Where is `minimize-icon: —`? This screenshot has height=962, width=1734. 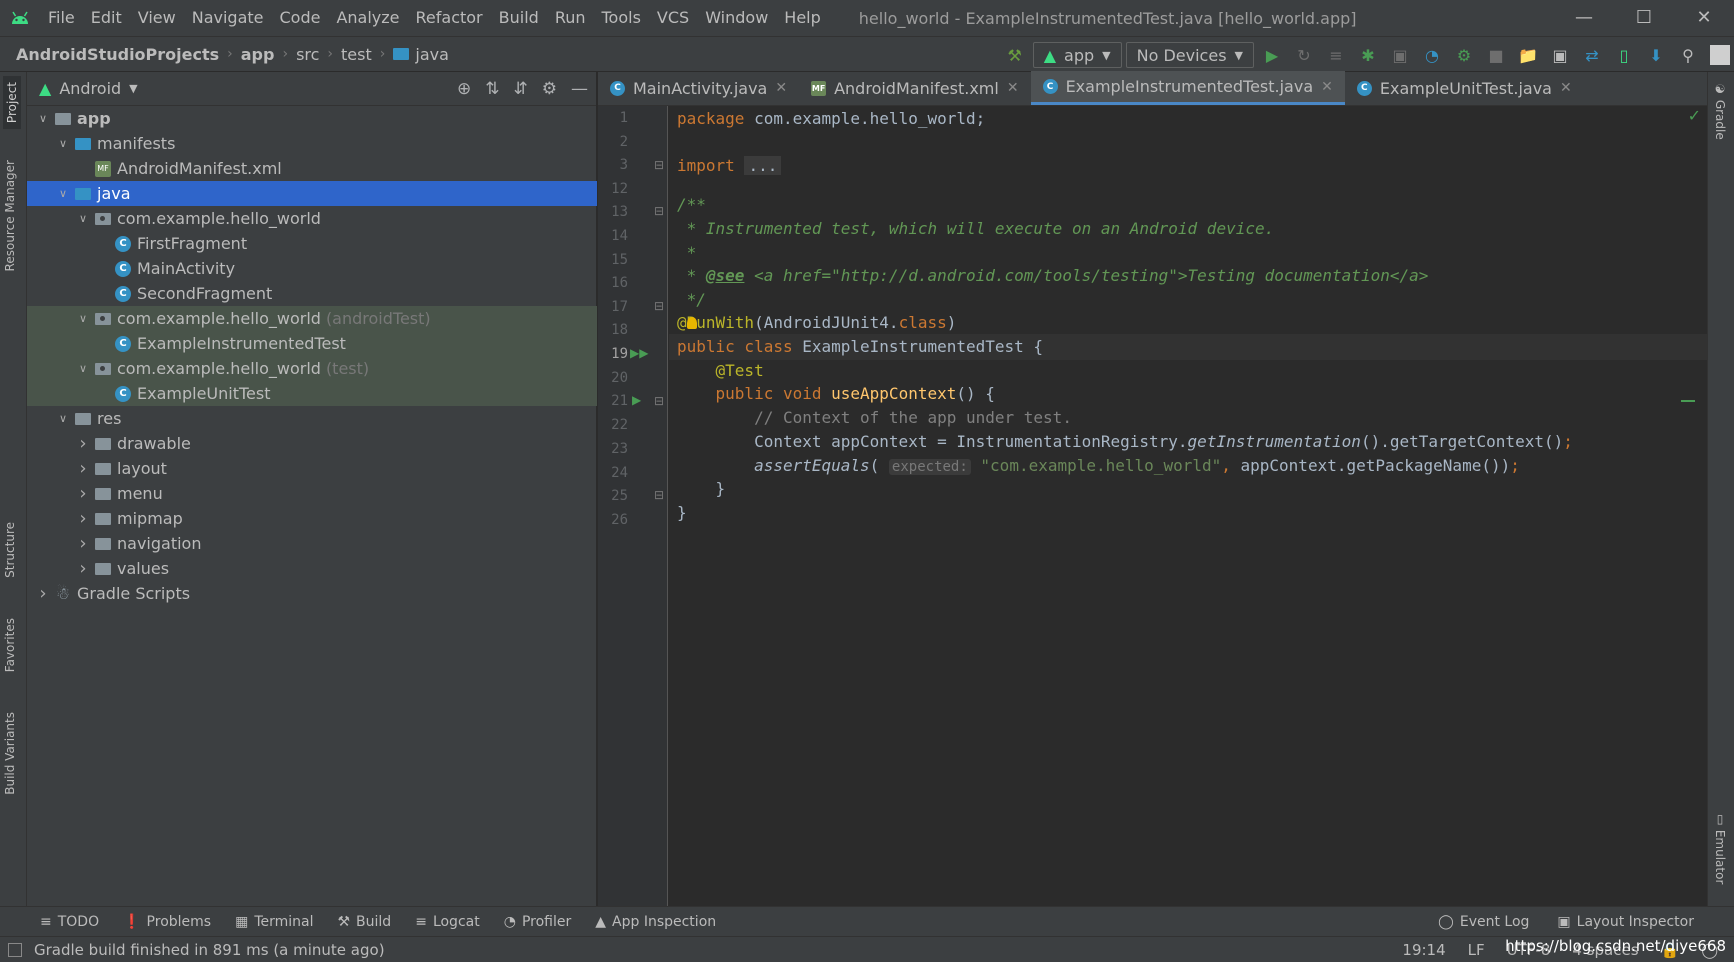
minimize-icon: — is located at coordinates (1584, 18).